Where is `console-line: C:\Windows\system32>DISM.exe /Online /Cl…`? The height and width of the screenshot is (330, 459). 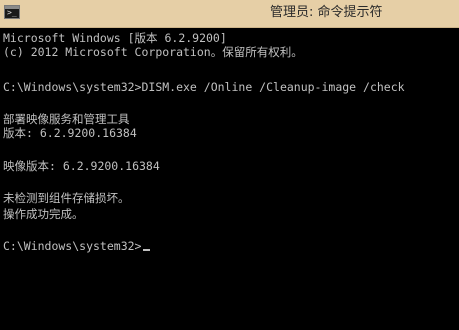 console-line: C:\Windows\system32>DISM.exe /Online /Cl… is located at coordinates (204, 87).